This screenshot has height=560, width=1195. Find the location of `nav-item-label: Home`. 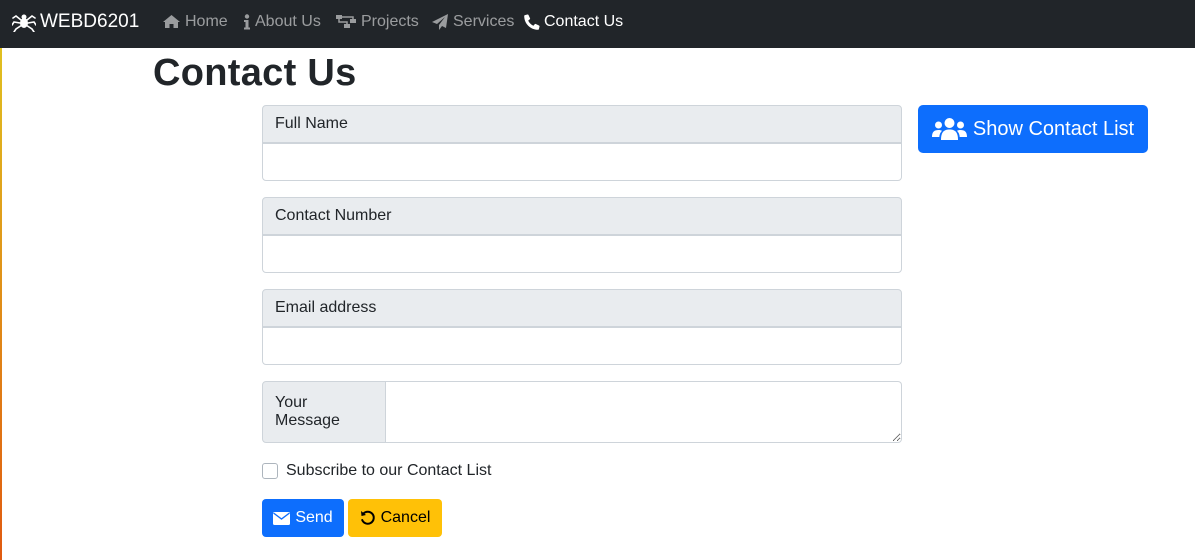

nav-item-label: Home is located at coordinates (206, 21).